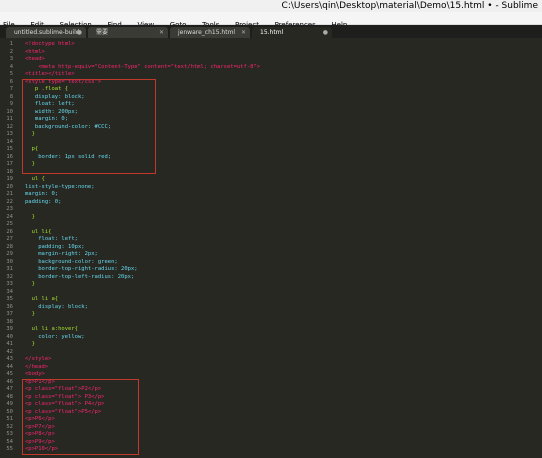  I want to click on code-text: <p>P10</p>, so click(42, 449).